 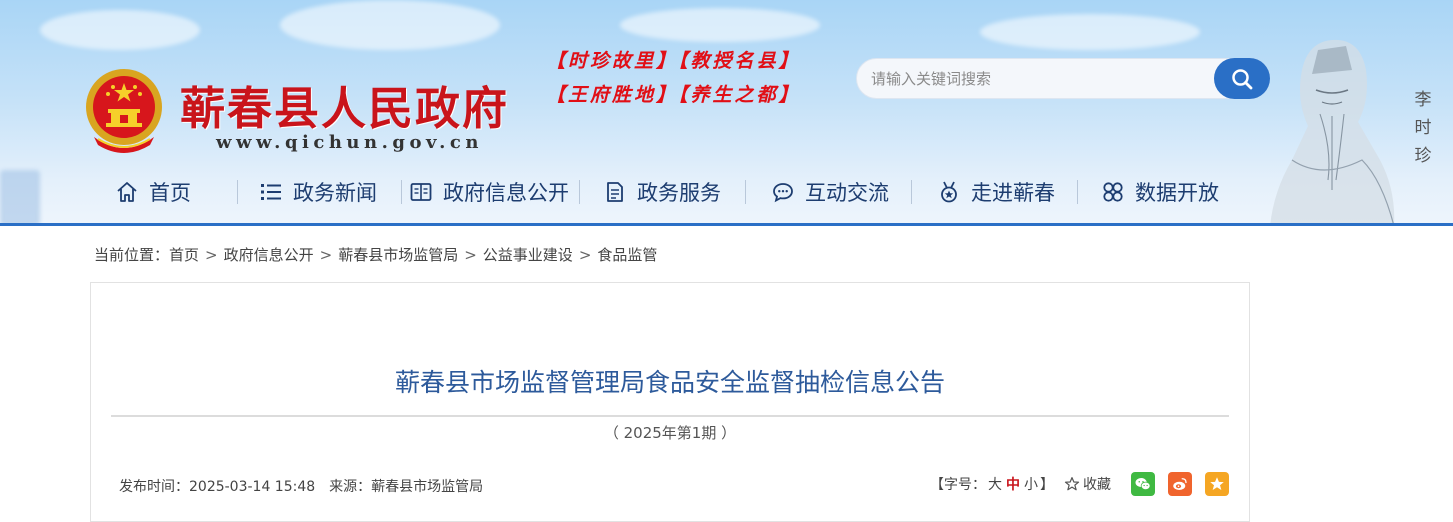 What do you see at coordinates (217, 487) in the screenshot?
I see `publish-time: 发布时间：2025-03-14 15:48` at bounding box center [217, 487].